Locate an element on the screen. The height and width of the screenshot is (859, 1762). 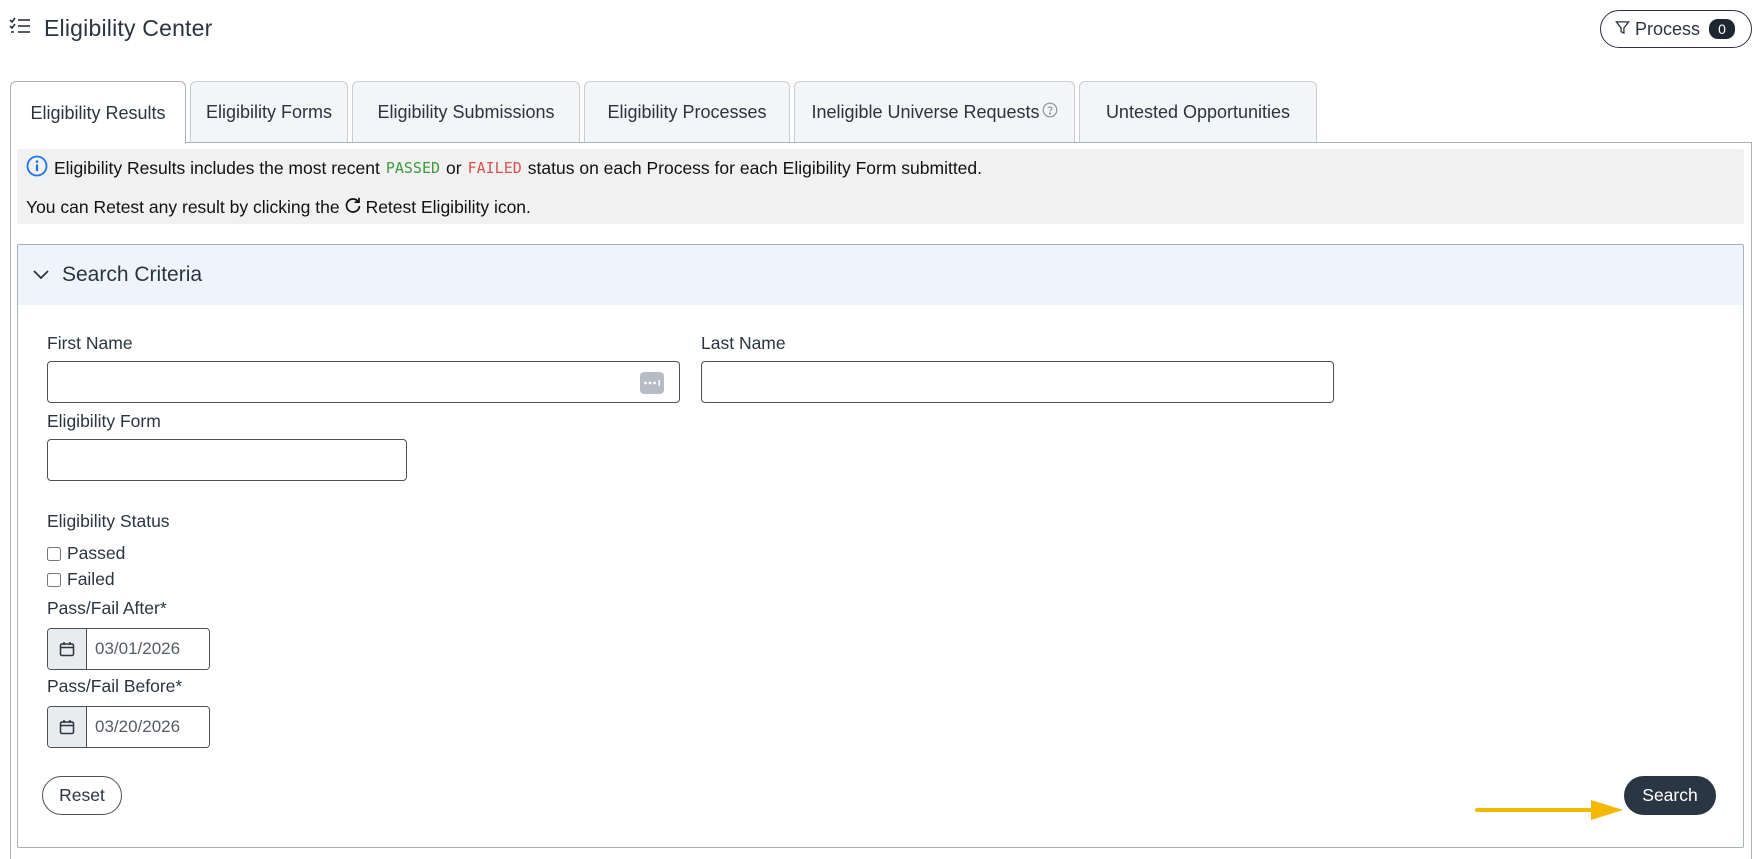
arrow-pointer-icon is located at coordinates (1550, 812).